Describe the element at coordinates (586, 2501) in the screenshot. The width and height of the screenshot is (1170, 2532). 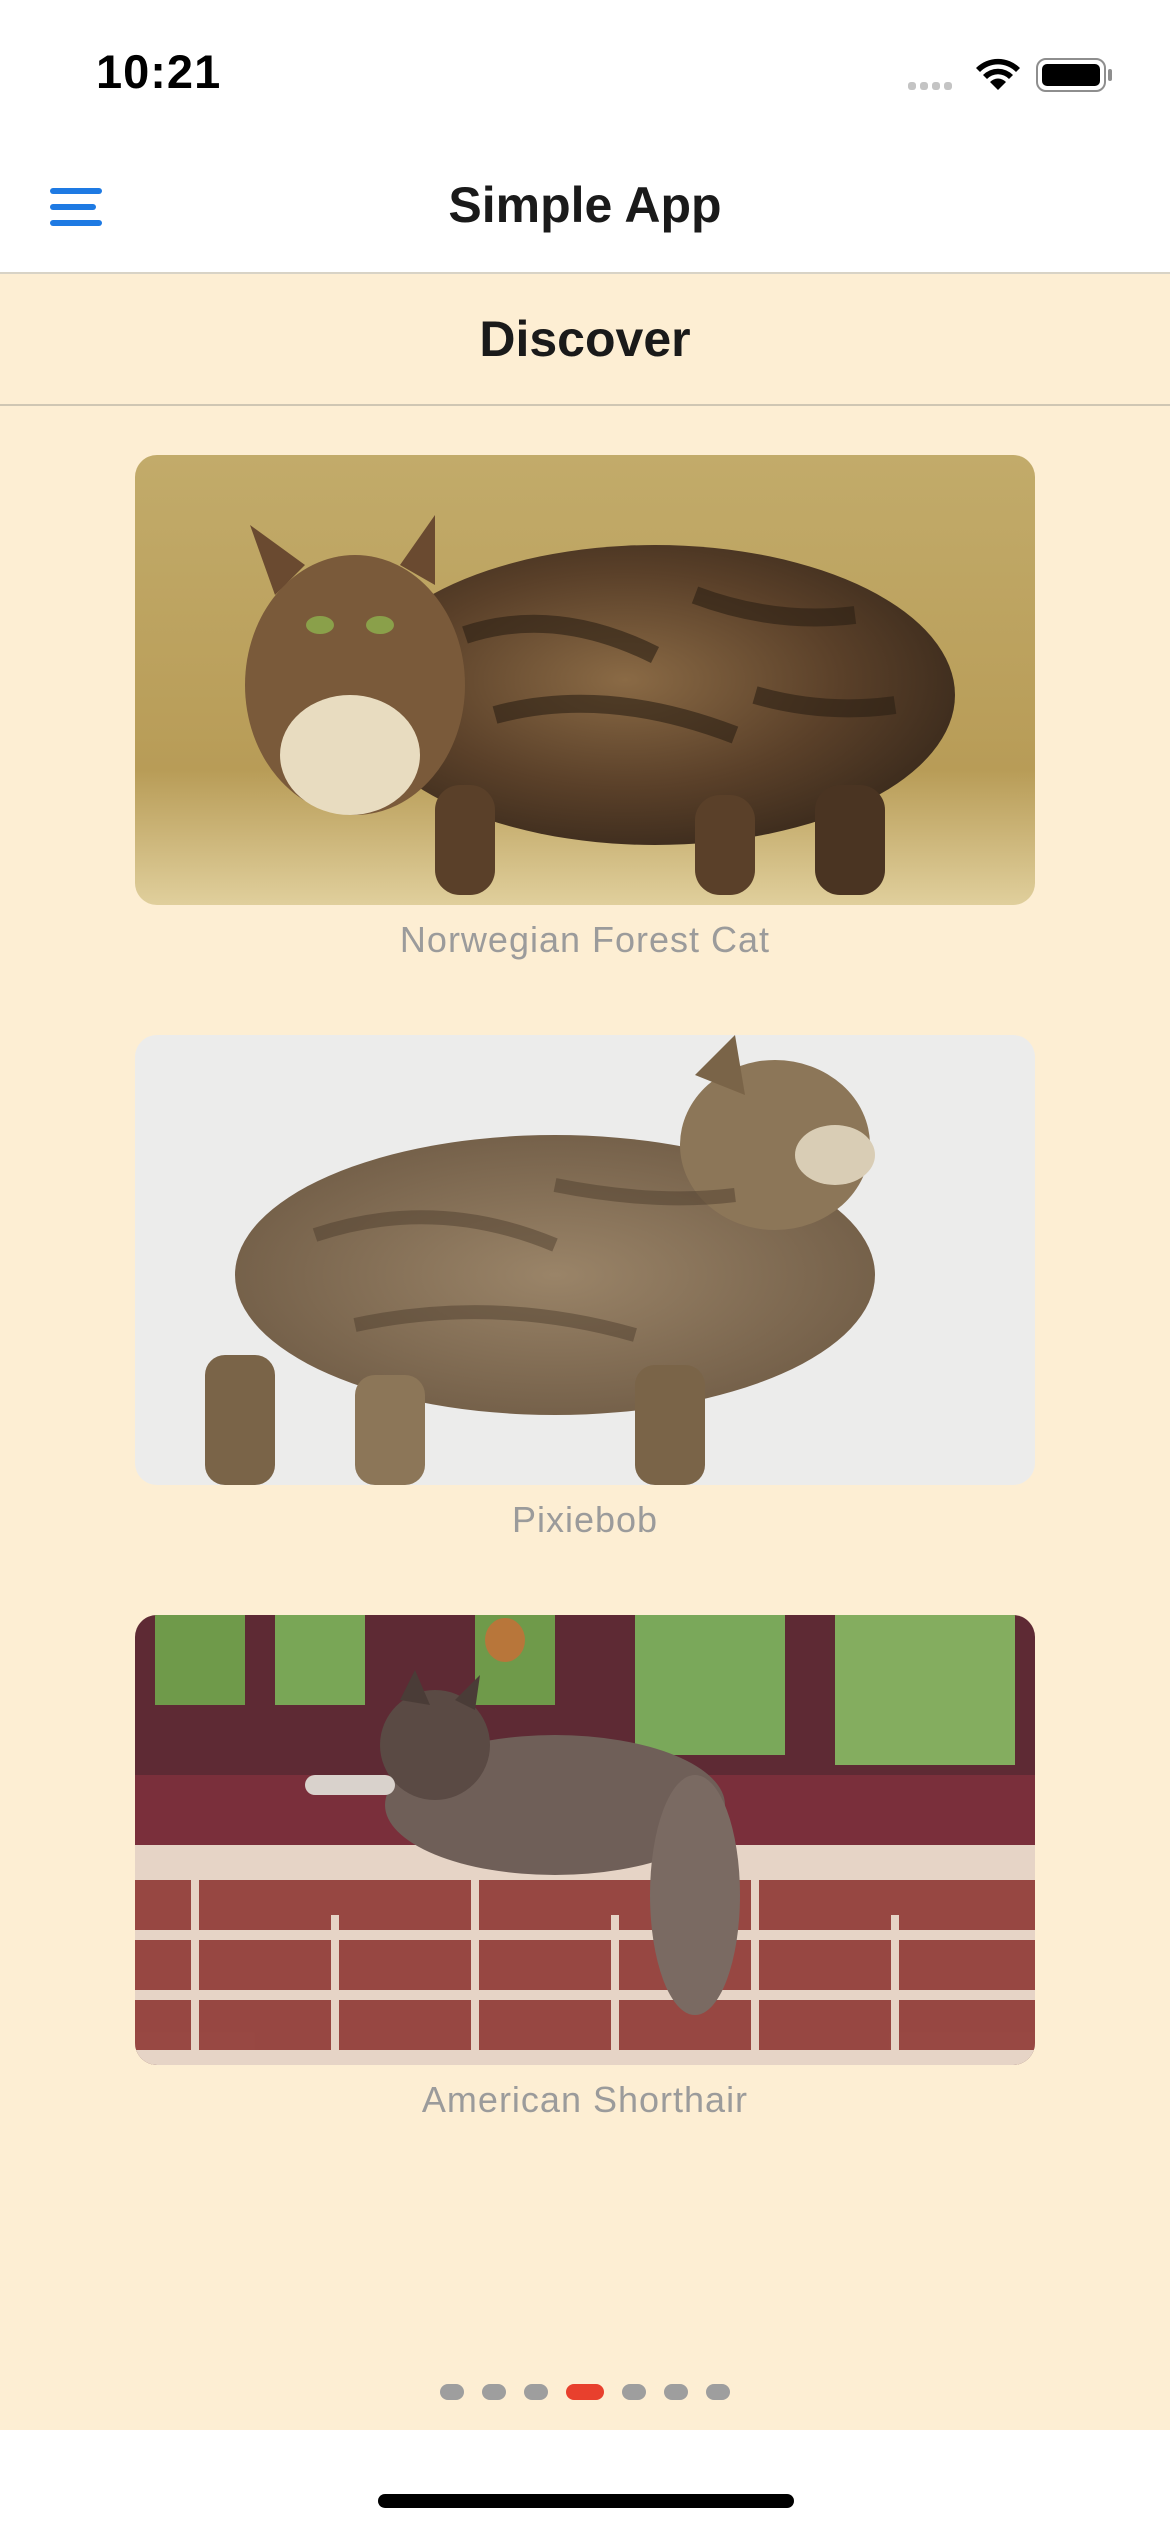
I see `home-indicator` at that location.